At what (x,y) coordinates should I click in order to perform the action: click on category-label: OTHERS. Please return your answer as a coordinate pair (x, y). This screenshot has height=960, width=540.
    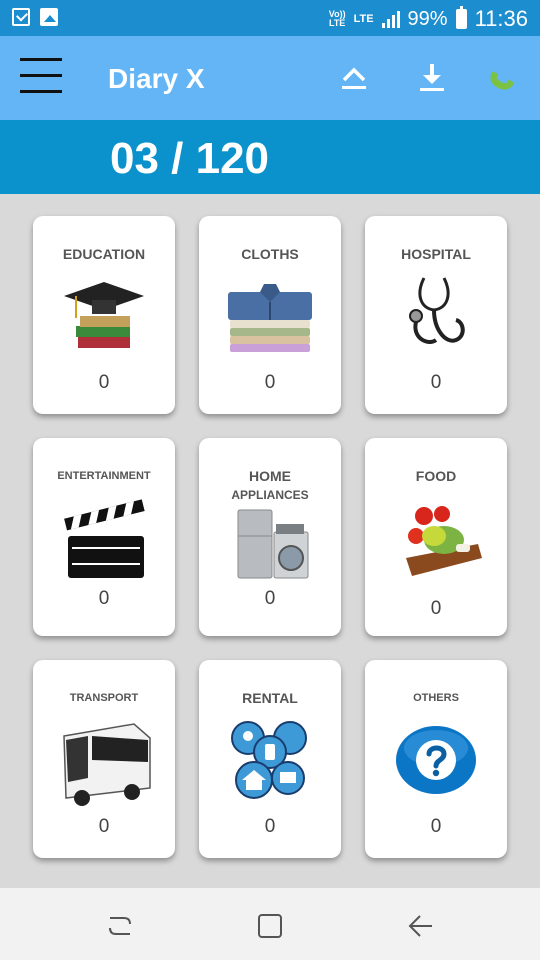
    Looking at the image, I should click on (436, 698).